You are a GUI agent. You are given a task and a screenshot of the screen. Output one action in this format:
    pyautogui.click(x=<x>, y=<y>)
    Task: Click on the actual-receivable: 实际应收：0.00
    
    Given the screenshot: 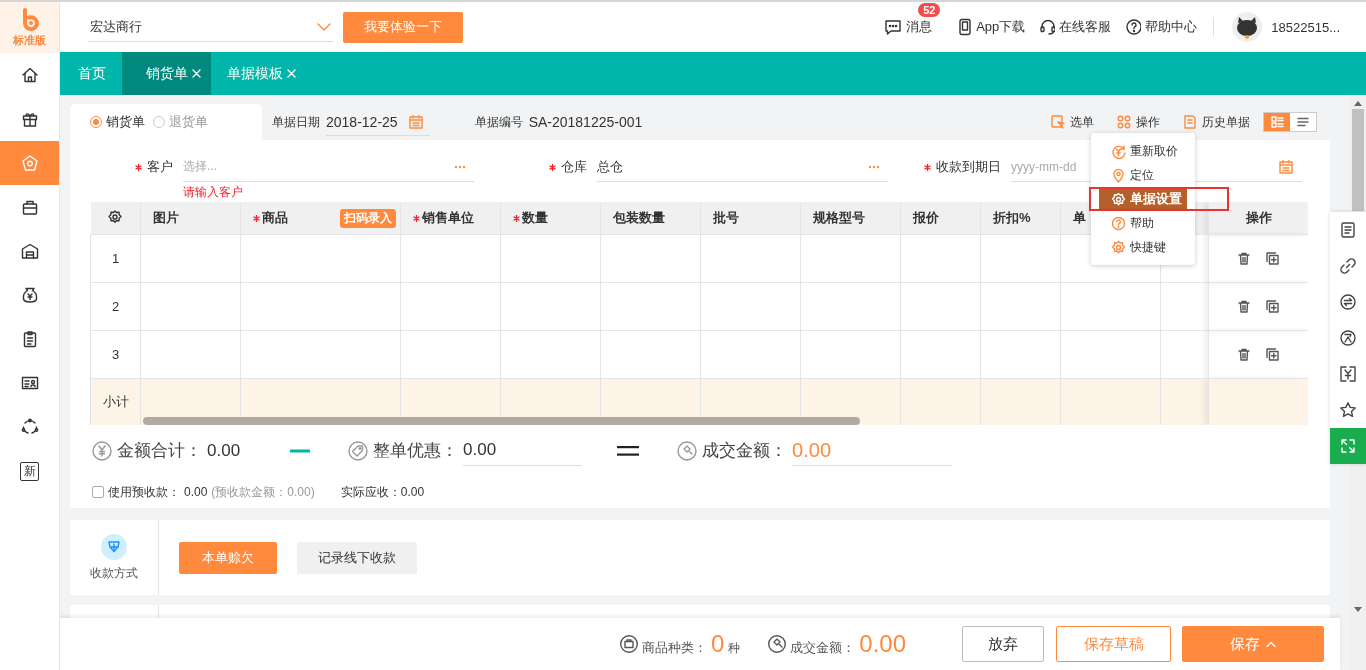 What is the action you would take?
    pyautogui.click(x=382, y=492)
    